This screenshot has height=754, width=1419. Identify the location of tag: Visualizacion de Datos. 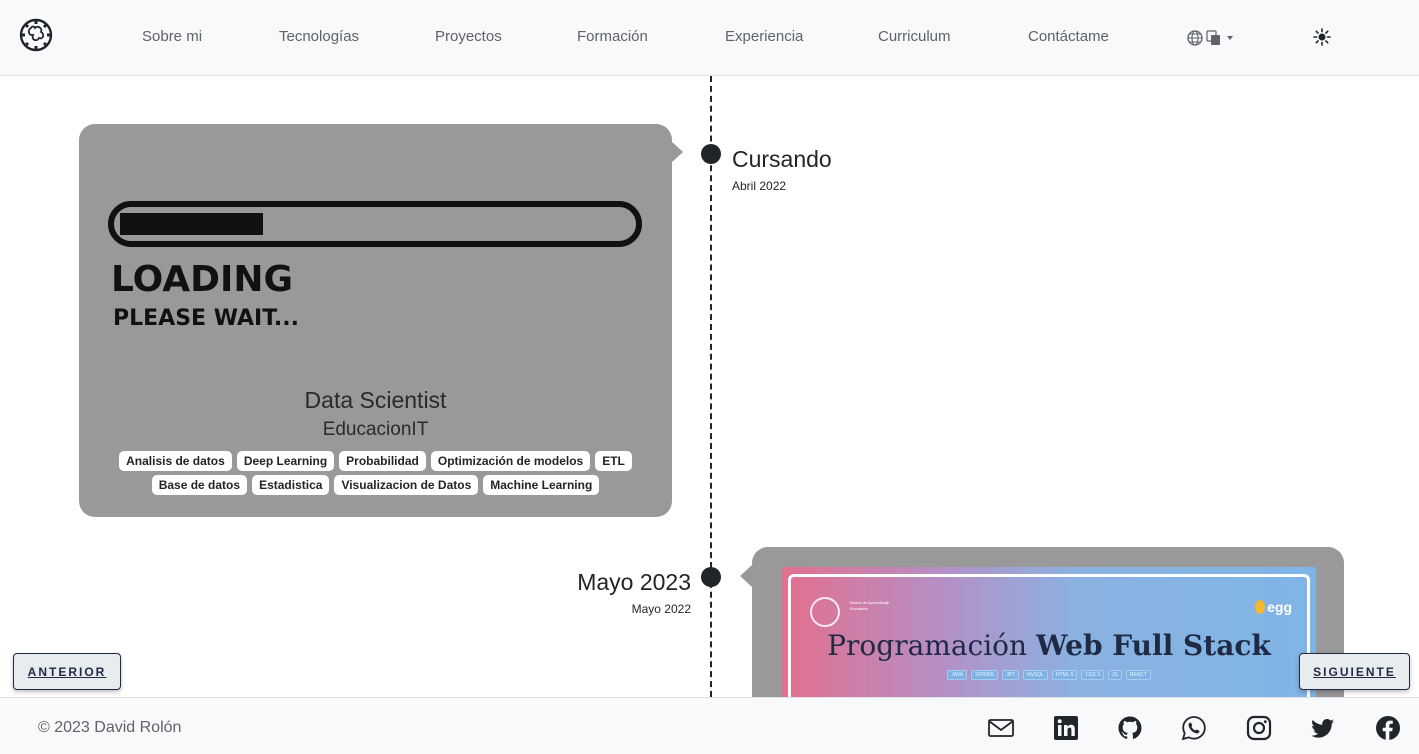
(406, 485).